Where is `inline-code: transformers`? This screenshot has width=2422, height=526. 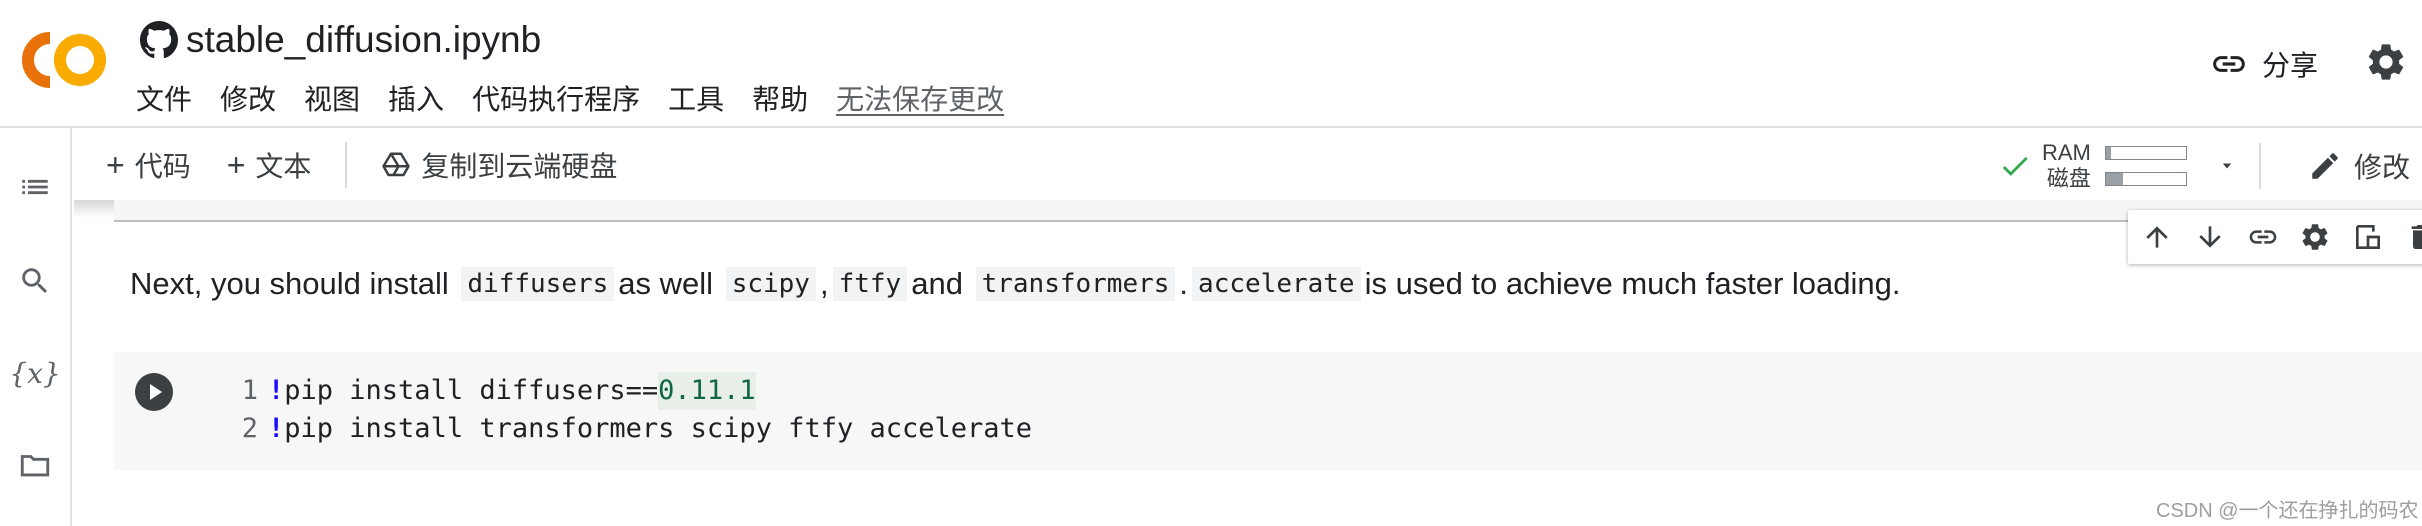 inline-code: transformers is located at coordinates (1075, 284).